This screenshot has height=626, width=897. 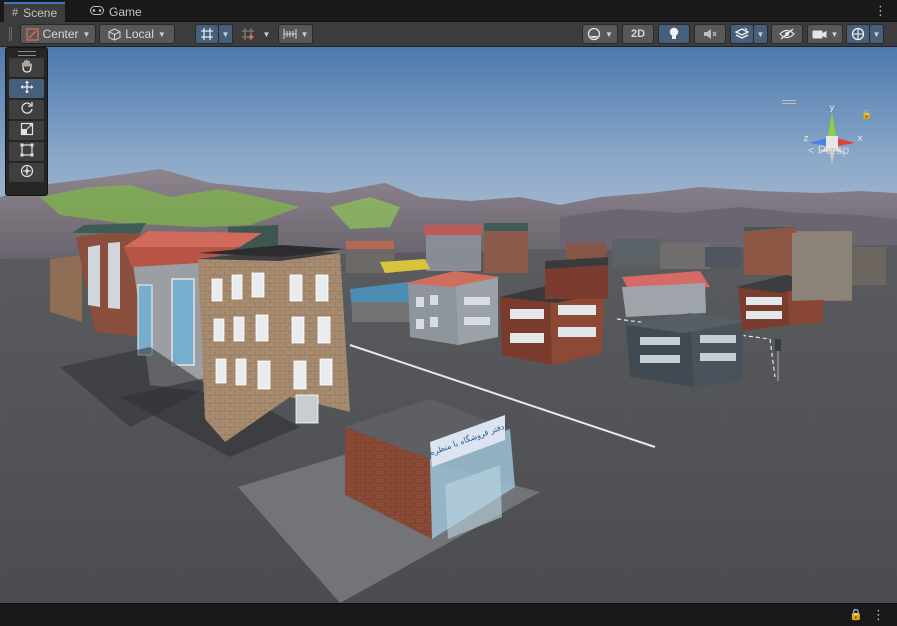 I want to click on toolbar-grip-icon, so click(x=10, y=34).